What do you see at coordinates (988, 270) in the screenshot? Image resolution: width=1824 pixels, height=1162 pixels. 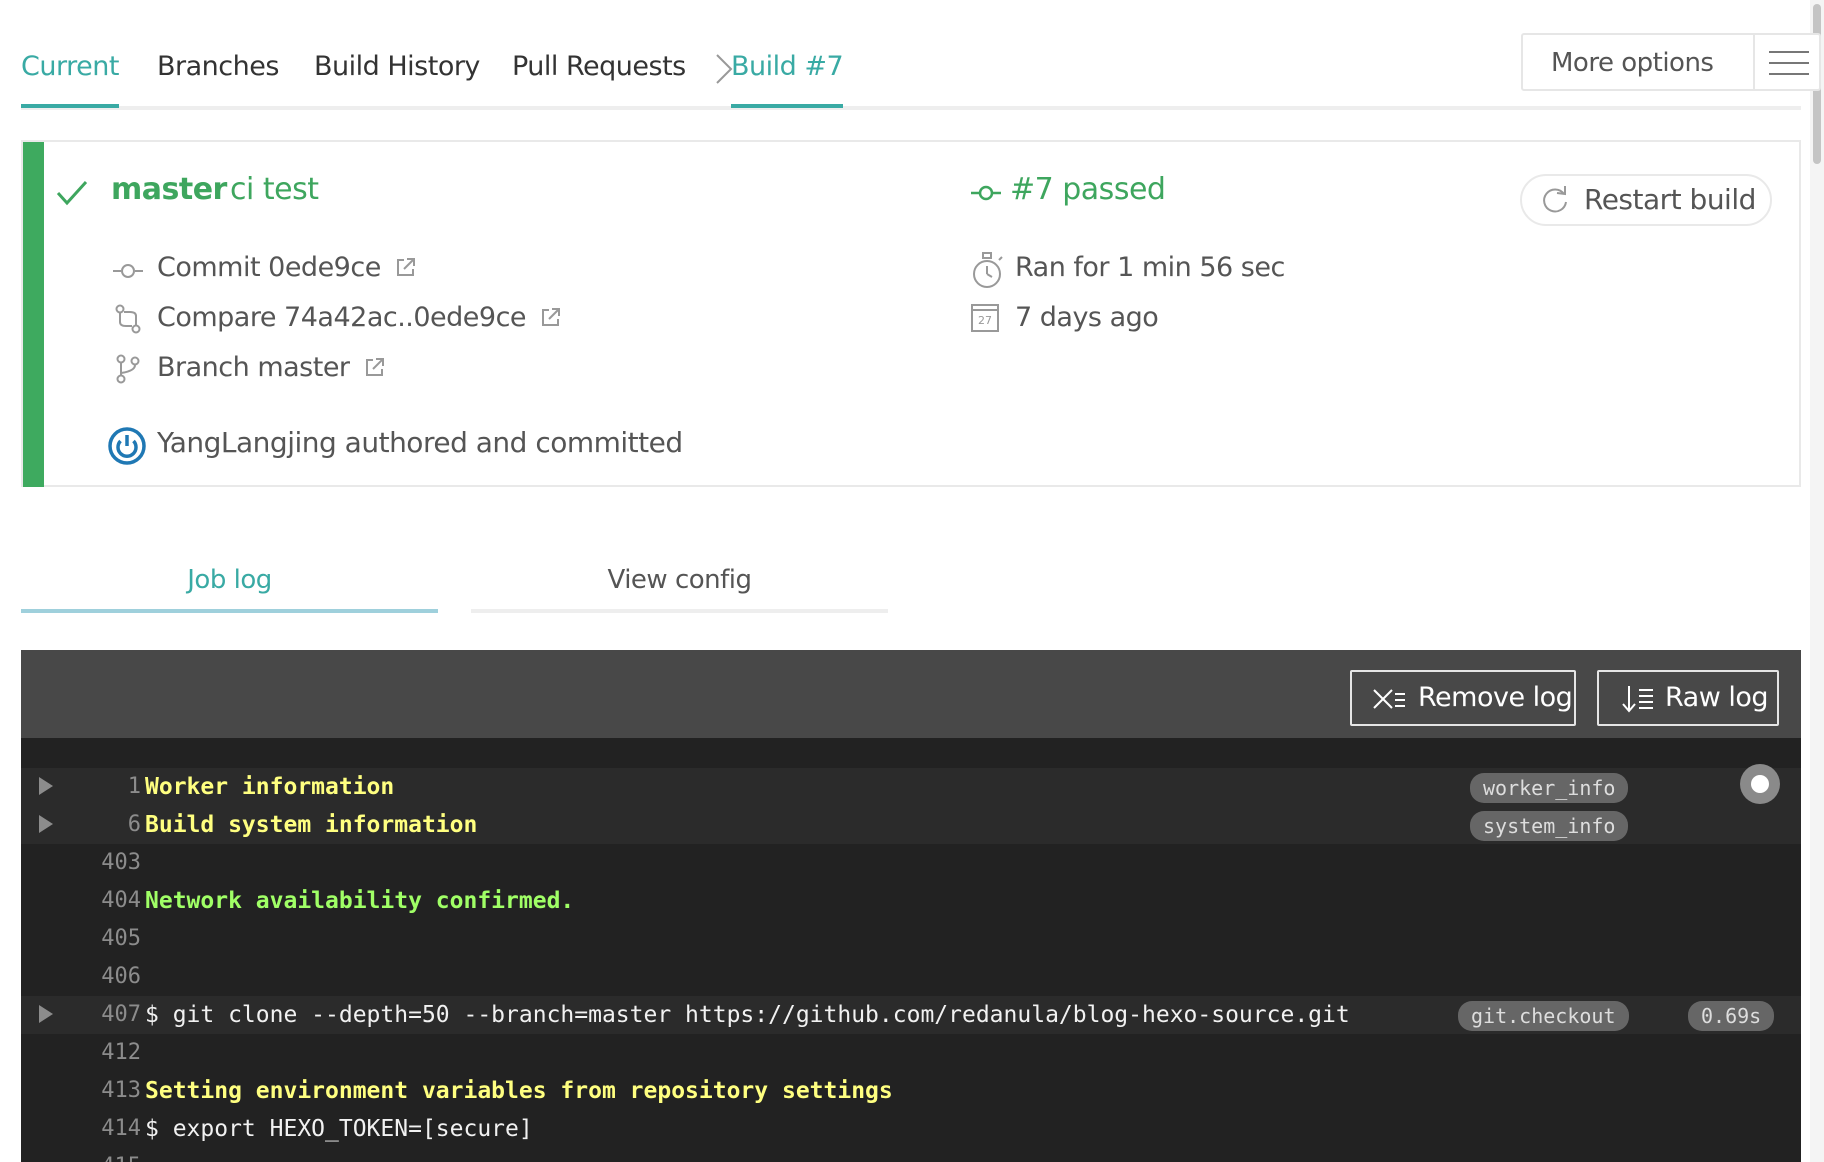 I see `stopwatch-icon` at bounding box center [988, 270].